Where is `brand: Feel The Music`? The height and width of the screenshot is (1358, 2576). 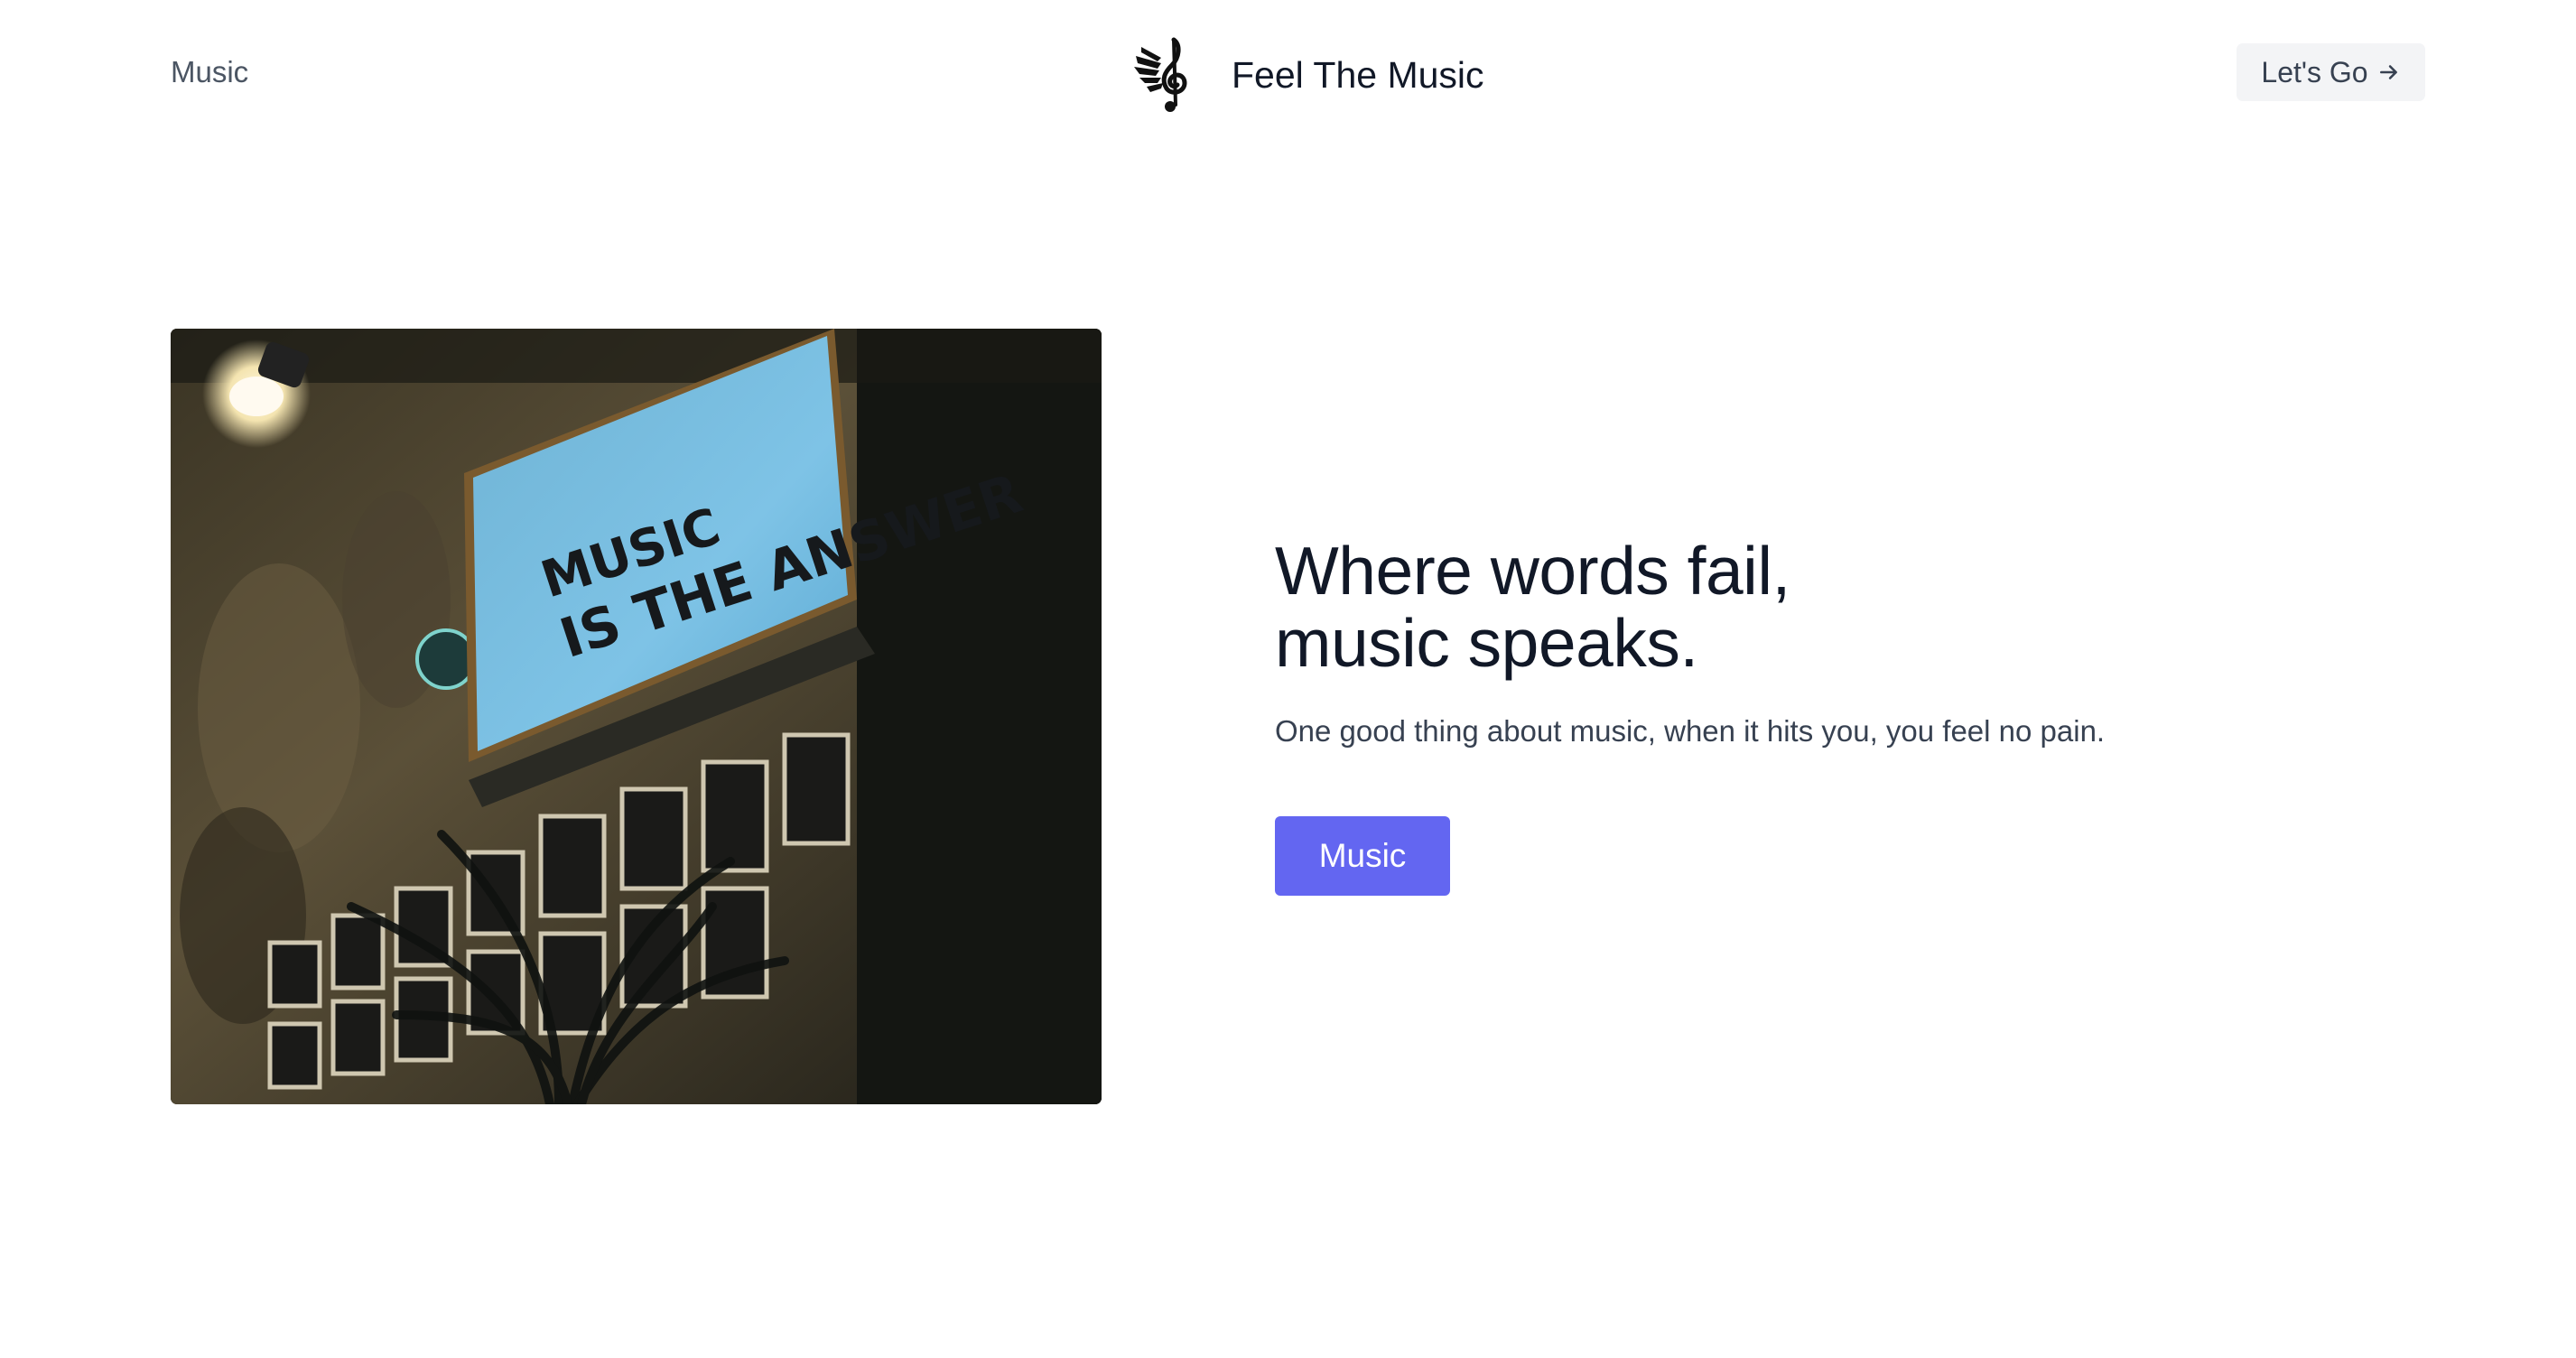
brand: Feel The Music is located at coordinates (1309, 75).